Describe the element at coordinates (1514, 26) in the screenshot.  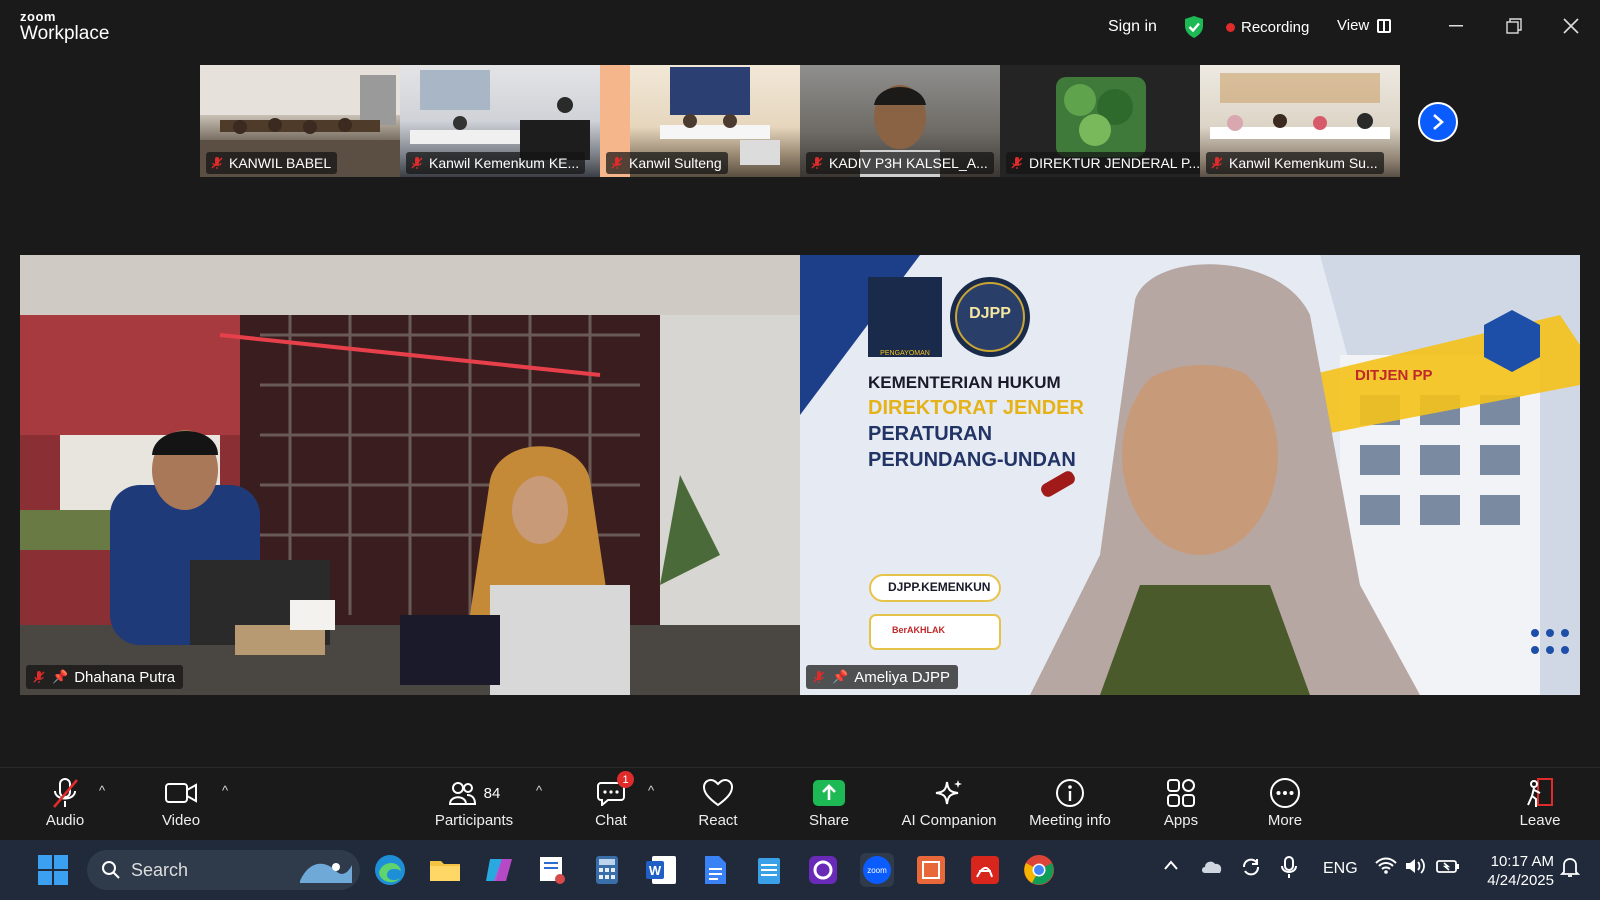
I see `restore-button` at that location.